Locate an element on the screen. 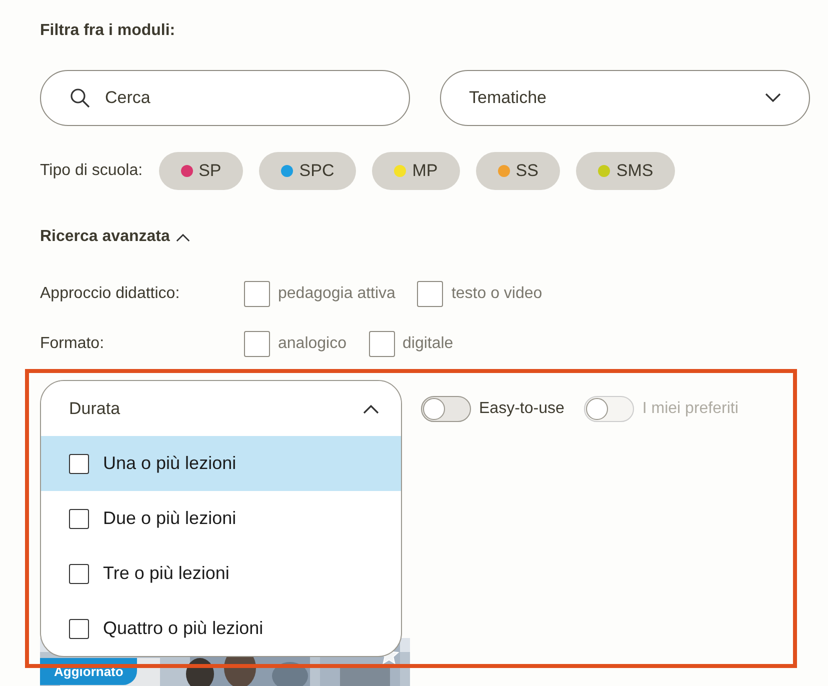 Image resolution: width=828 pixels, height=686 pixels. search-icon is located at coordinates (80, 98).